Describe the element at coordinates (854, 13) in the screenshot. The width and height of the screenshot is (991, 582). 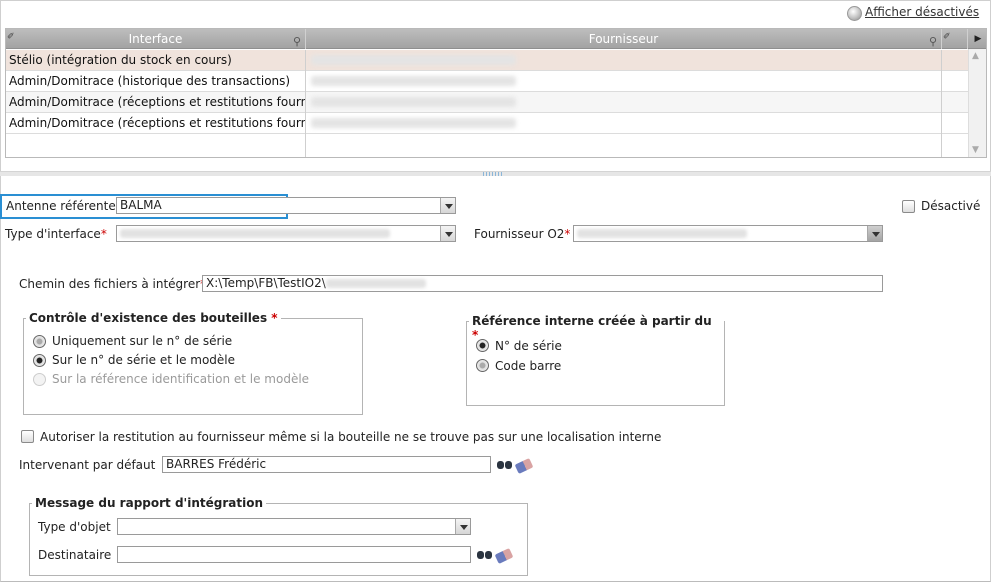
I see `toggle-icon` at that location.